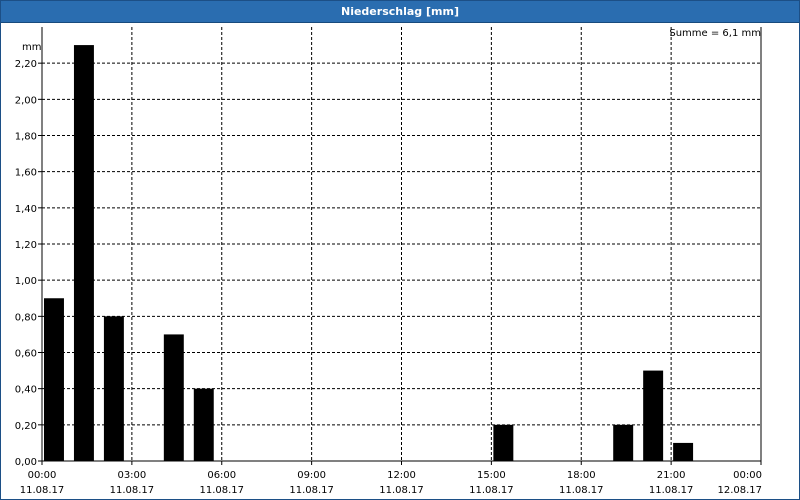  What do you see at coordinates (26, 209) in the screenshot?
I see `y-tick-label: 1,40` at bounding box center [26, 209].